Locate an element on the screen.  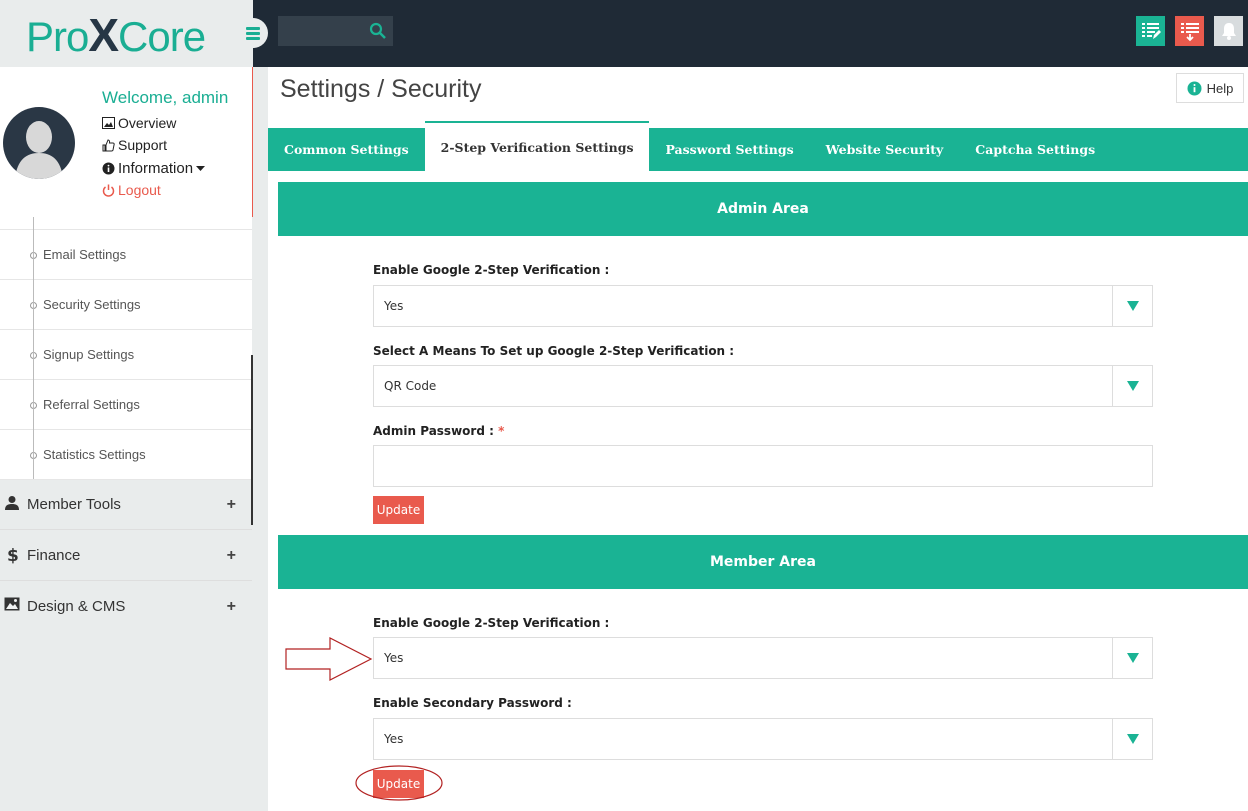
edit-list-button is located at coordinates (1150, 31).